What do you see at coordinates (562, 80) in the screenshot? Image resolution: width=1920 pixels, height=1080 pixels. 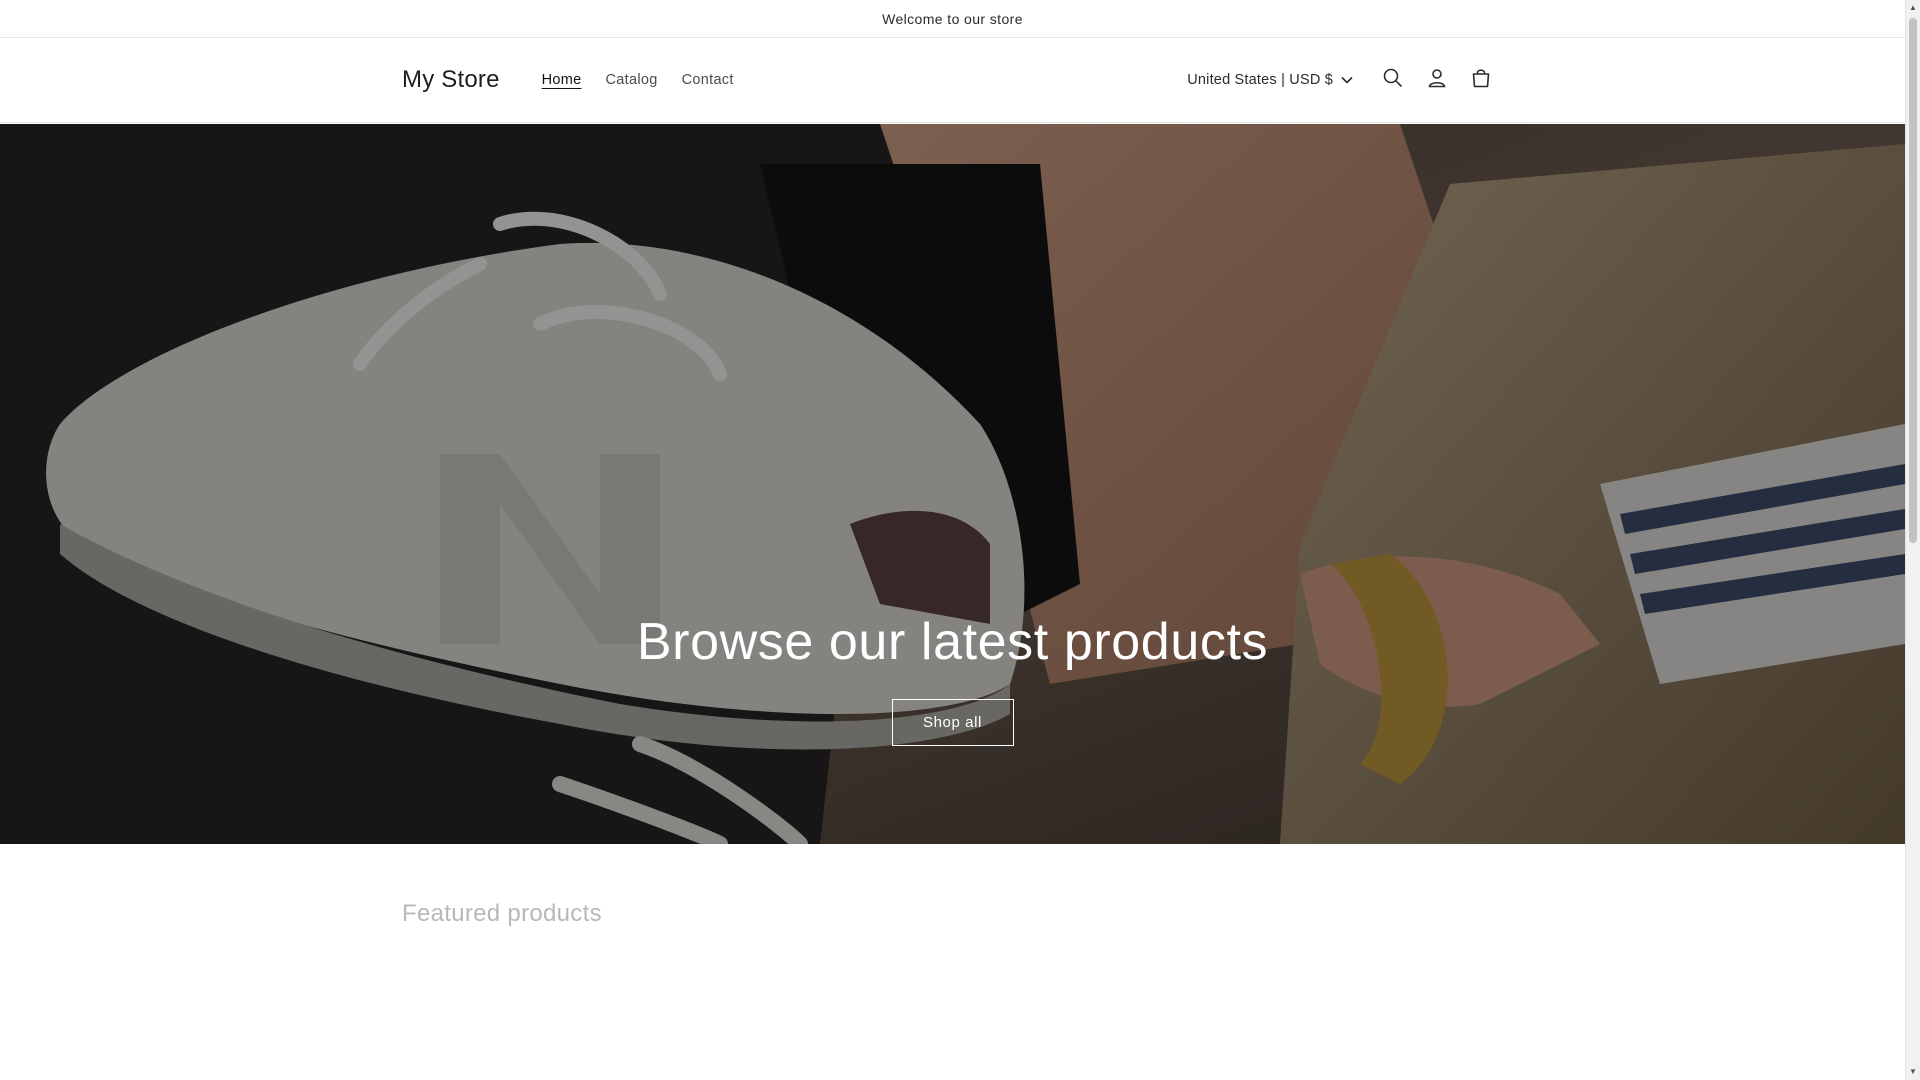 I see `nav-link-home: Home` at bounding box center [562, 80].